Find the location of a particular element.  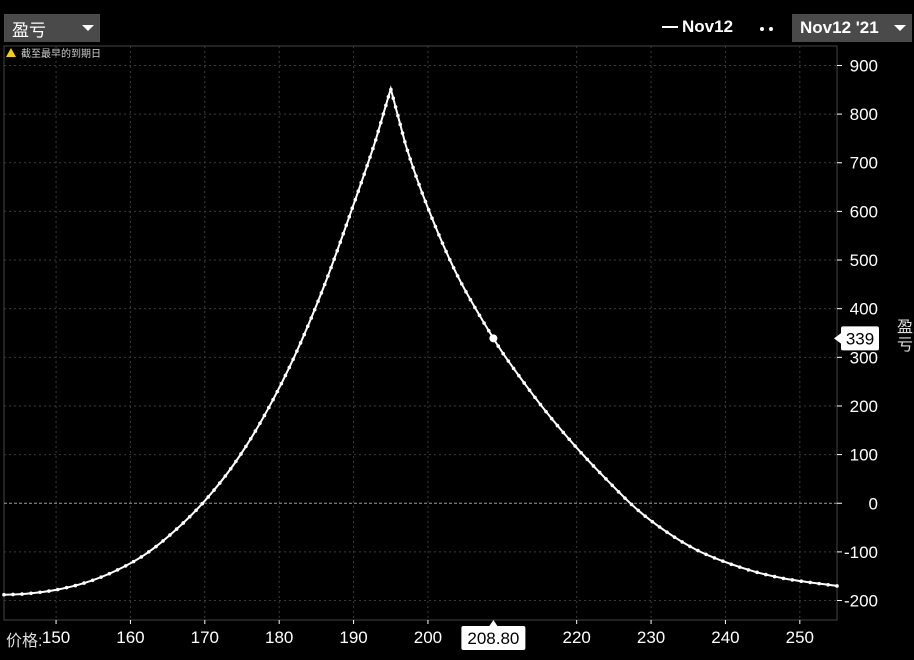

y-axis-title: 盈亏 is located at coordinates (903, 336).